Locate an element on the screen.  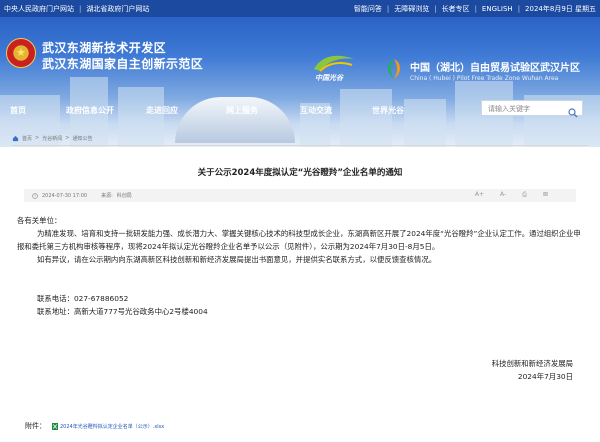
nav-interaction: 互动交流 is located at coordinates (316, 110).